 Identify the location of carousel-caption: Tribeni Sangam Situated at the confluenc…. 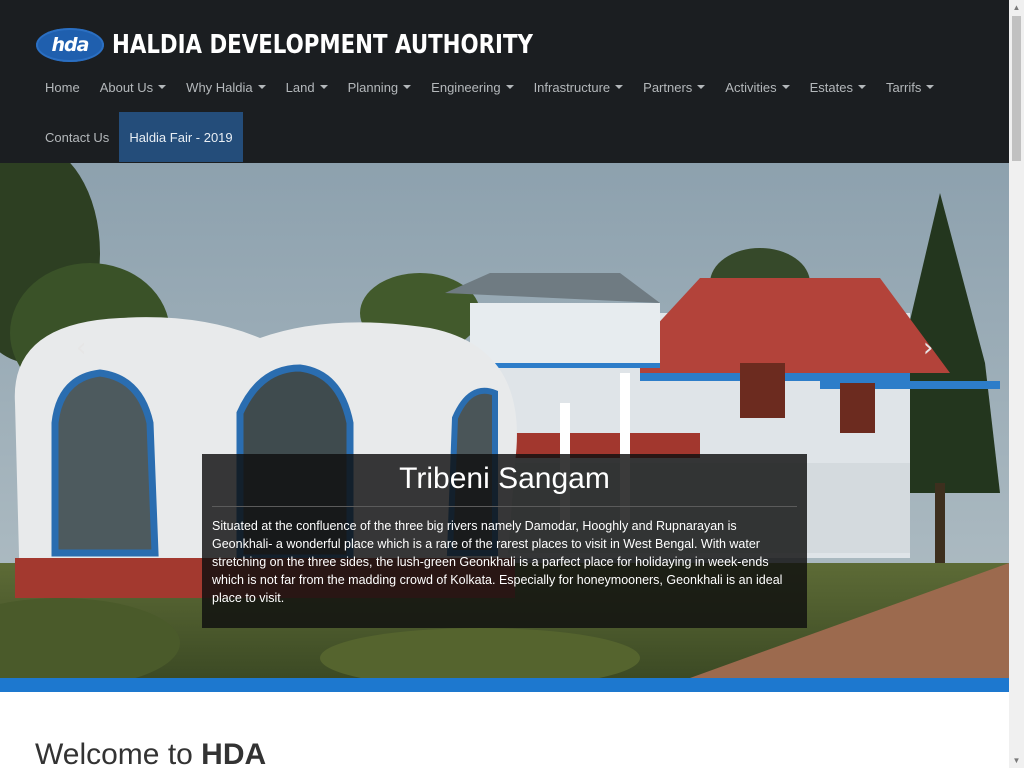
(504, 541).